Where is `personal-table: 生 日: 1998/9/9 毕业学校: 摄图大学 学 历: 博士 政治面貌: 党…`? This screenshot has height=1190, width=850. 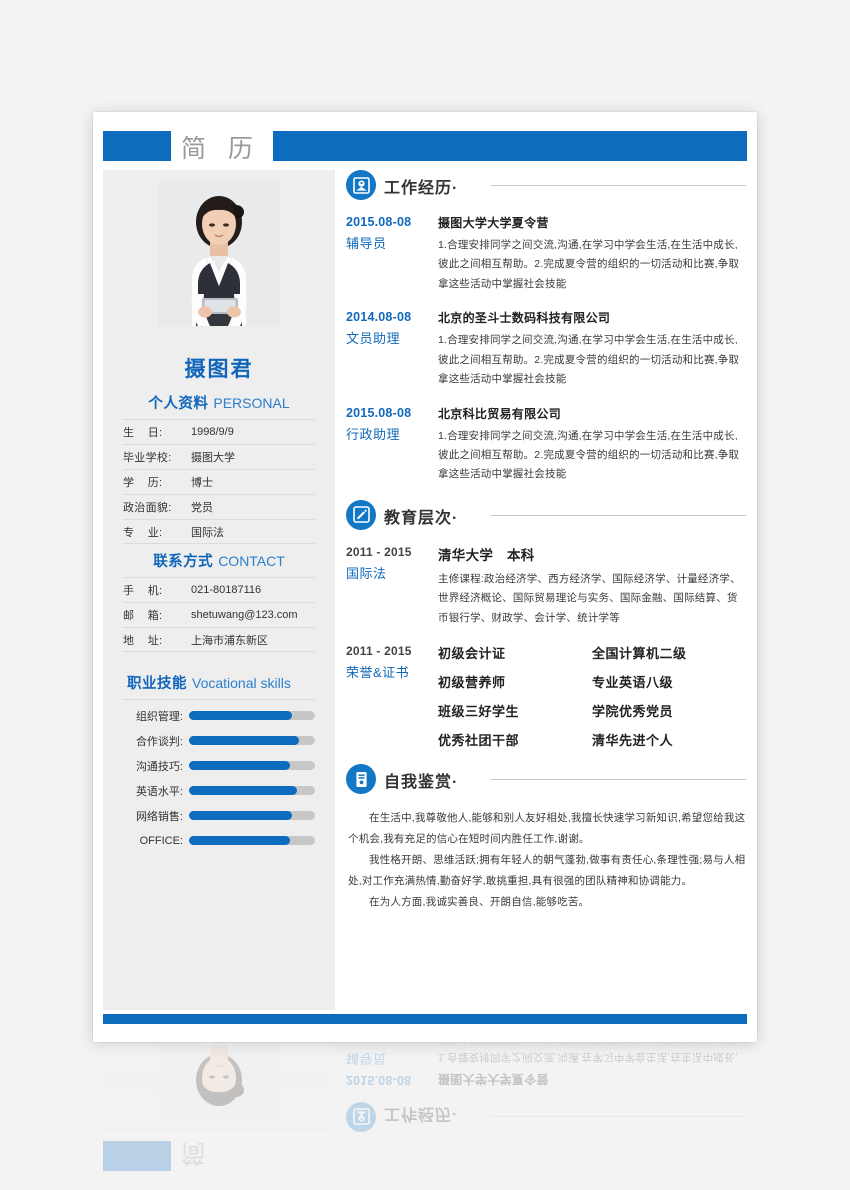 personal-table: 生 日: 1998/9/9 毕业学校: 摄图大学 学 历: 博士 政治面貌: 党… is located at coordinates (219, 481).